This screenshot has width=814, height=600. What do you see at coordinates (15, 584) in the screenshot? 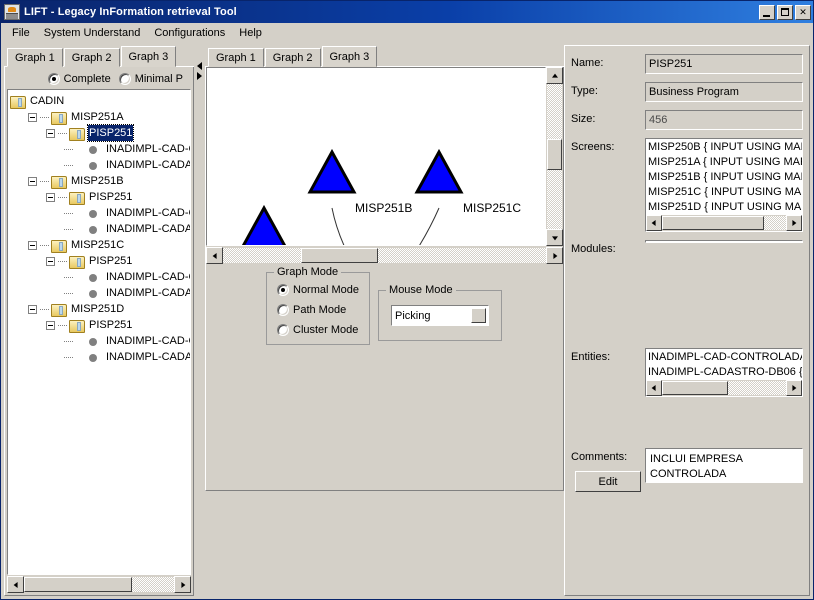
I see `tree-hscroll-left-button` at bounding box center [15, 584].